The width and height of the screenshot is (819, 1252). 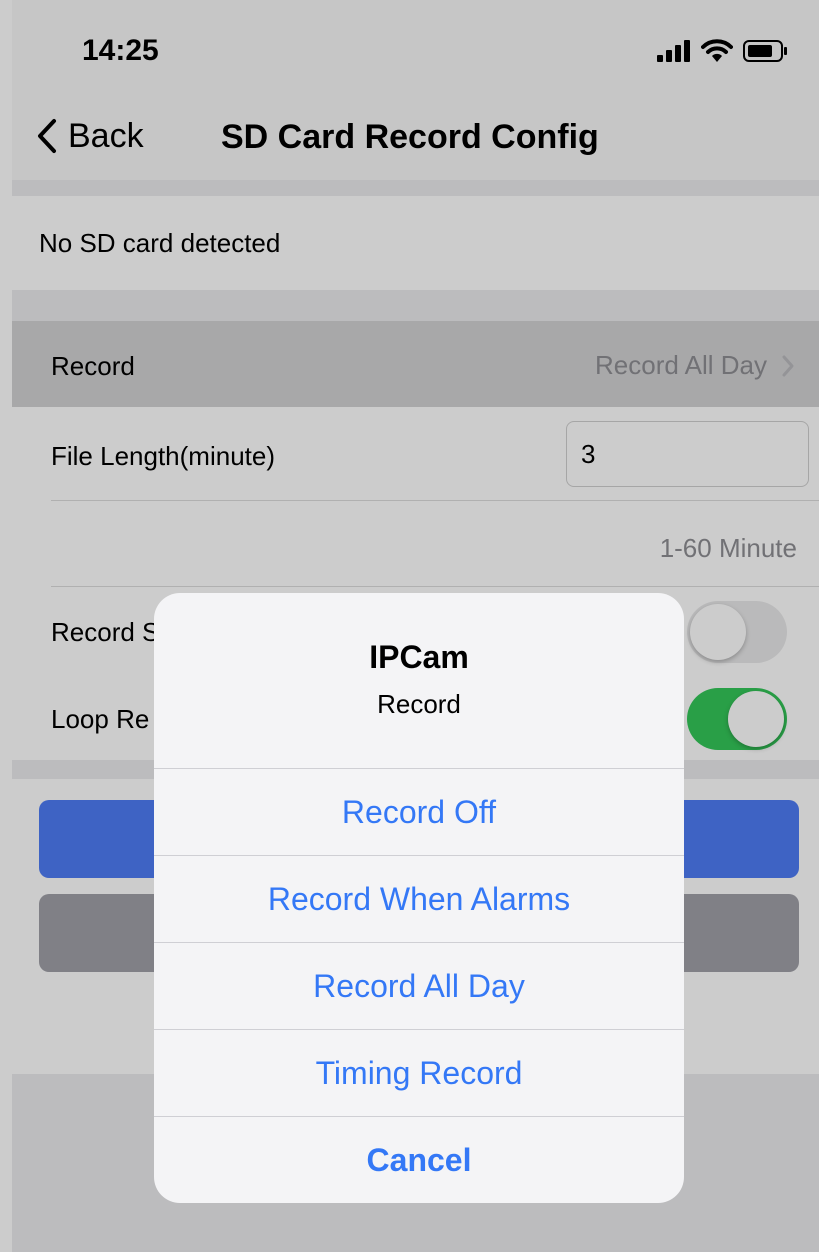 I want to click on record-all-day-option: Record All Day, so click(x=419, y=985).